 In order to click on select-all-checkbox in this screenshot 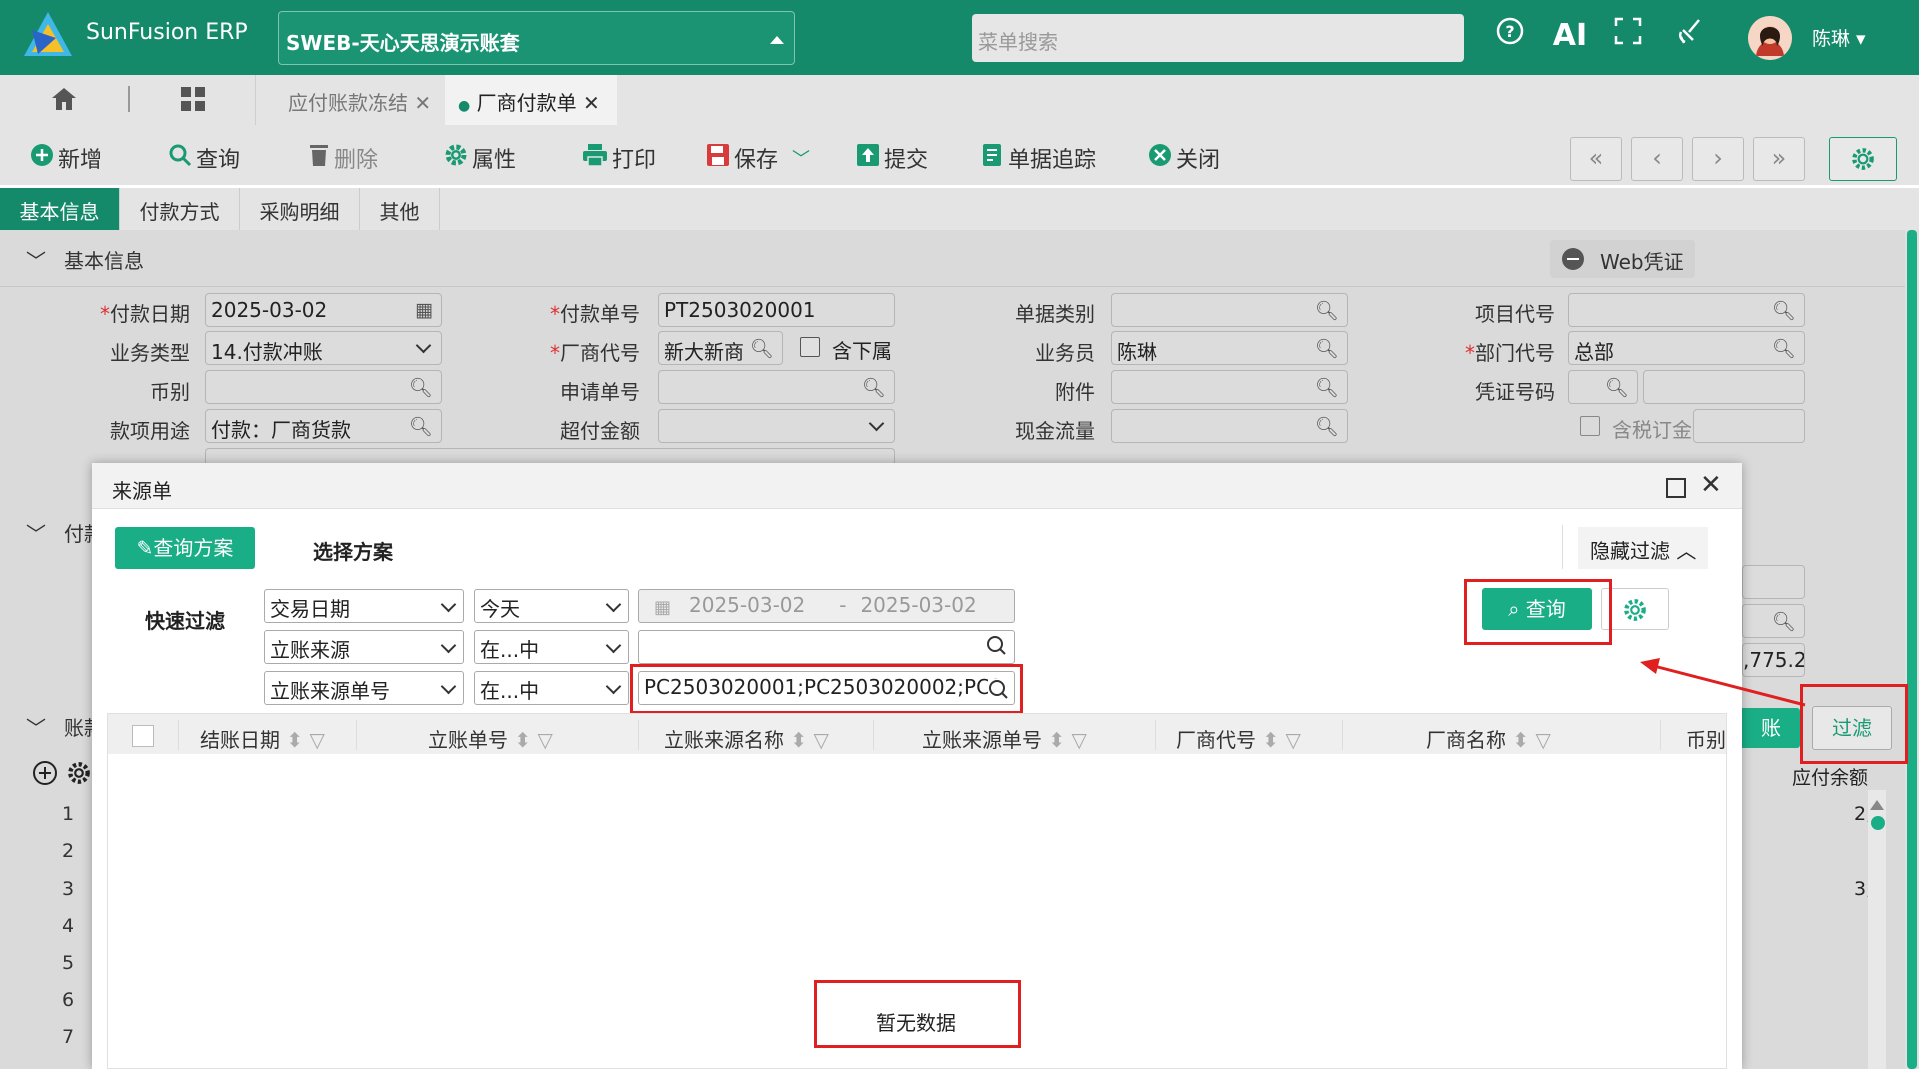, I will do `click(143, 736)`.